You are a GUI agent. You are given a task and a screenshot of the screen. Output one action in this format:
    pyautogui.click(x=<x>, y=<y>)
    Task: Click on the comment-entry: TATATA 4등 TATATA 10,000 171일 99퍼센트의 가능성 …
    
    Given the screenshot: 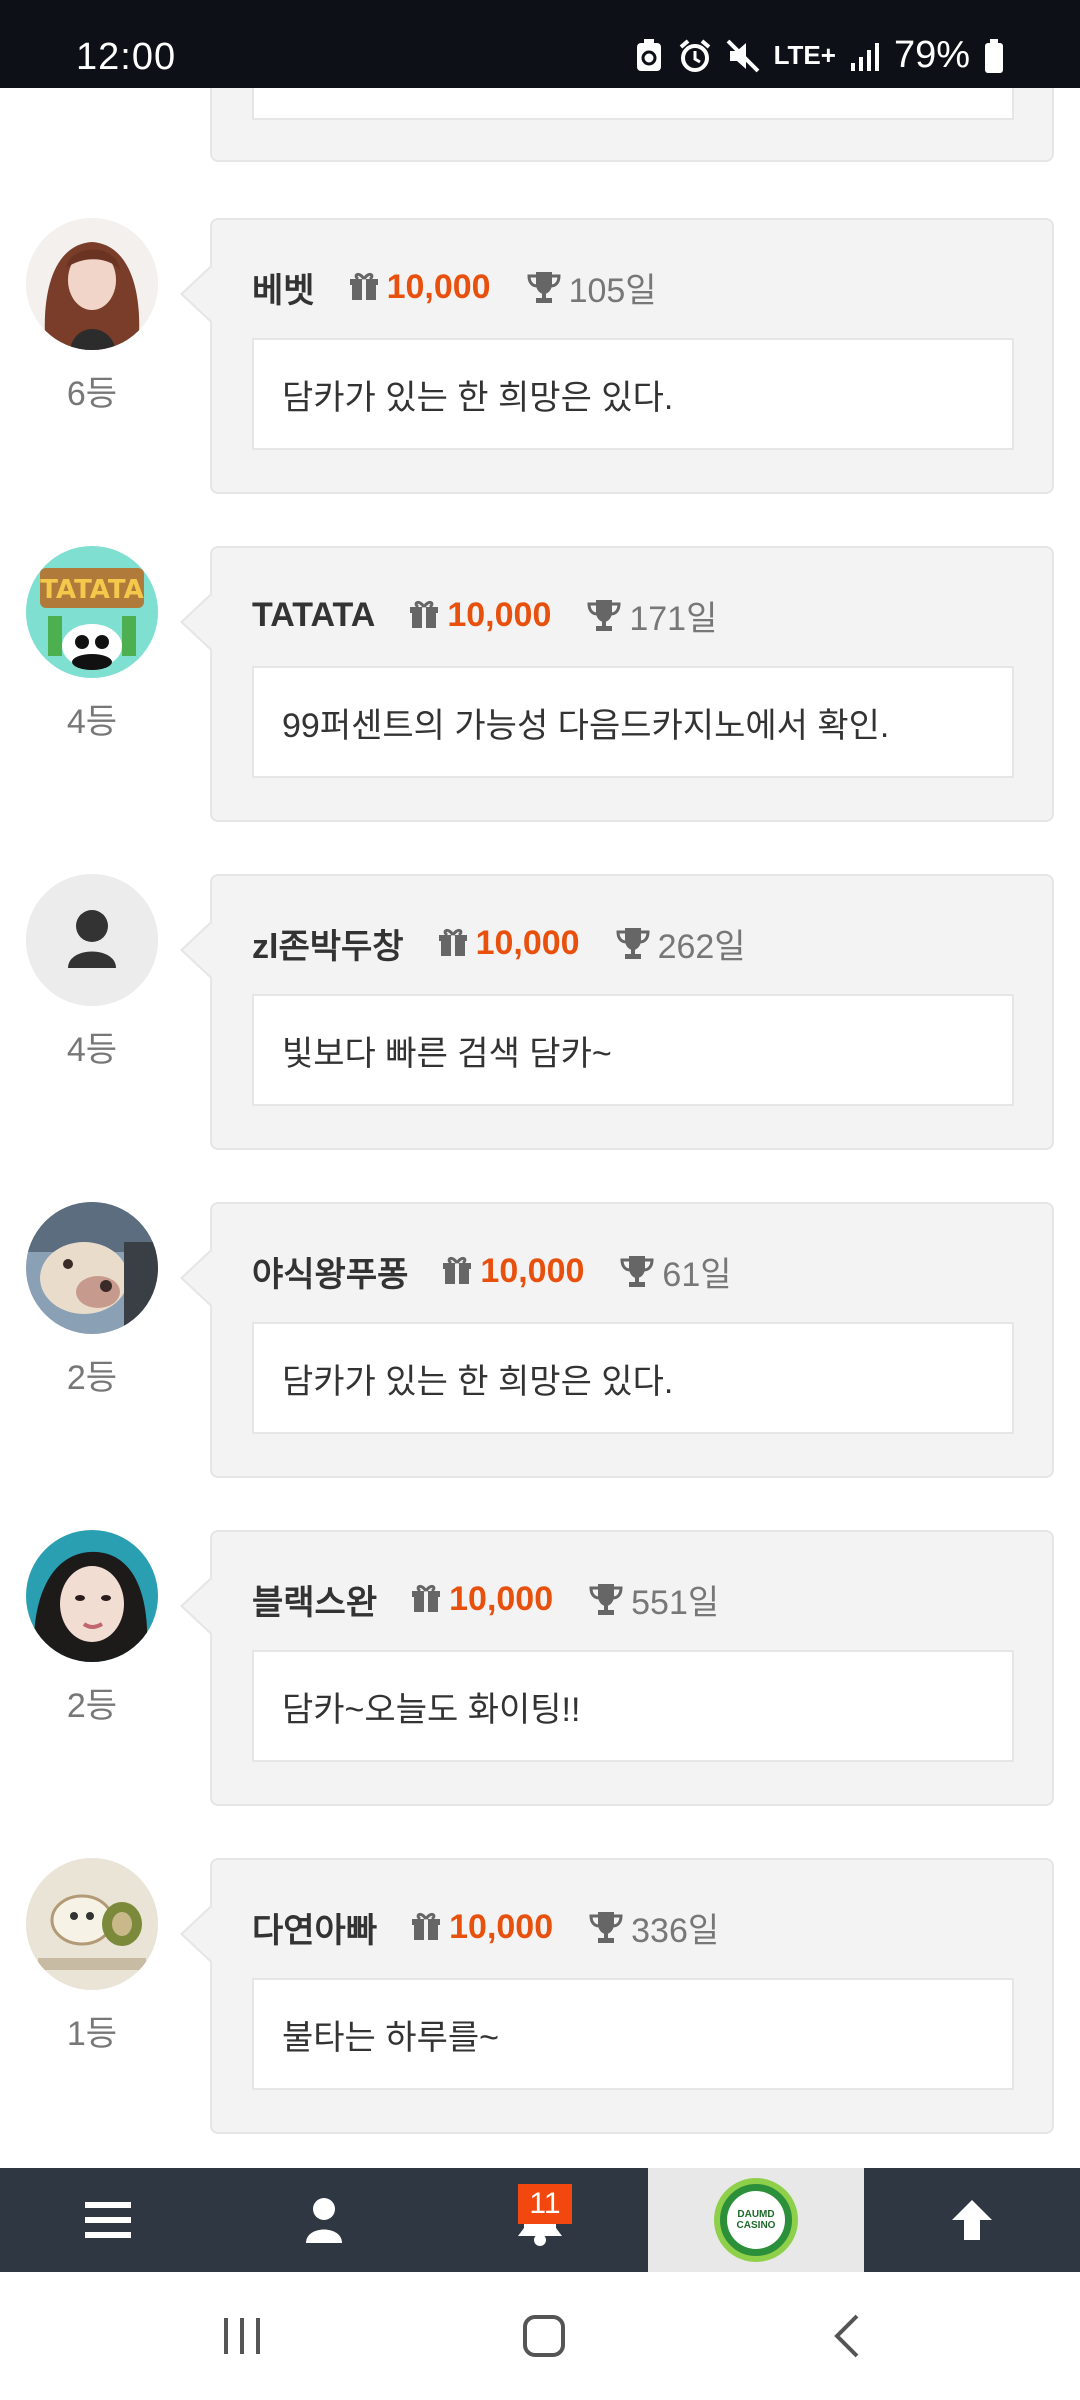 What is the action you would take?
    pyautogui.click(x=540, y=685)
    